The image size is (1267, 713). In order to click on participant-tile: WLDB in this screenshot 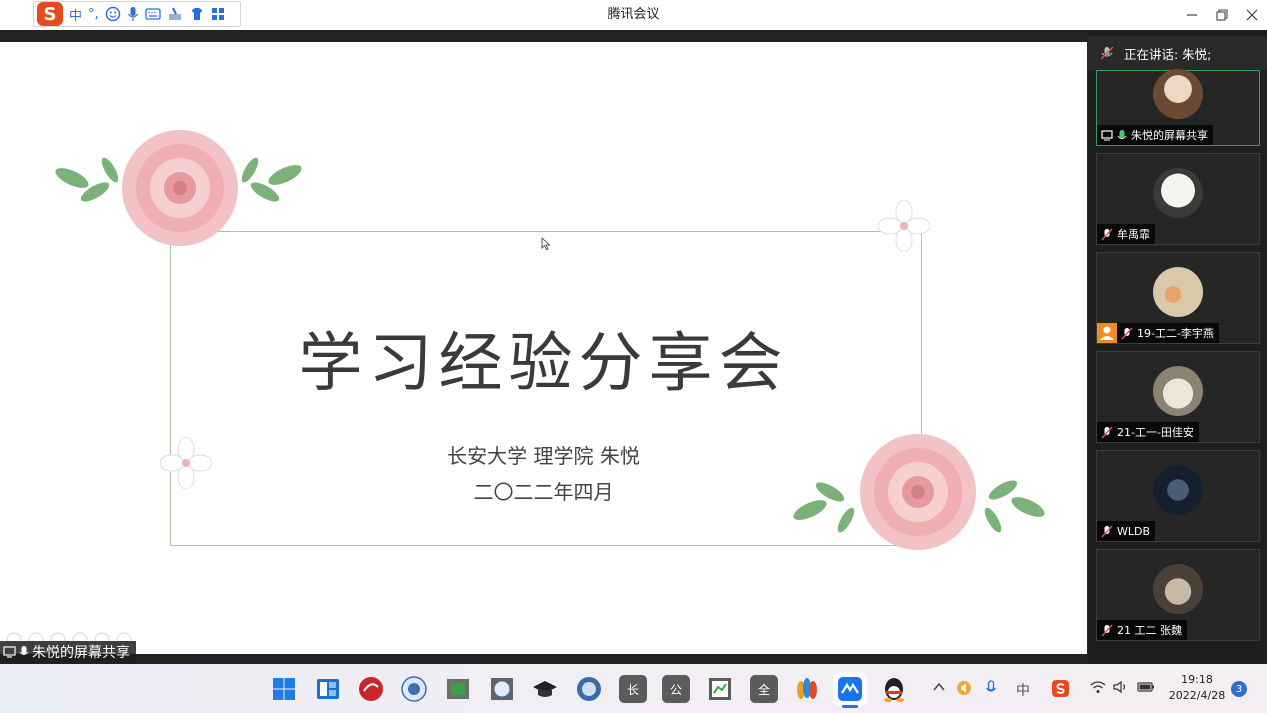, I will do `click(1178, 496)`.